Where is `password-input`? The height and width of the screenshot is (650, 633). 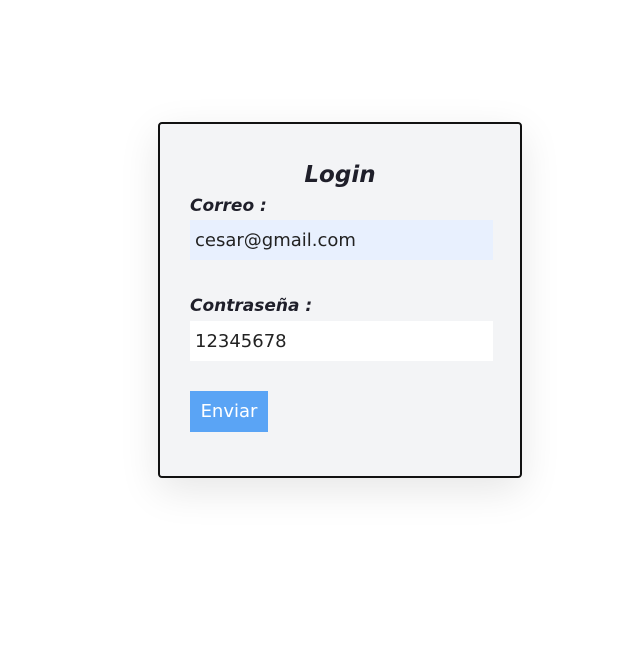 password-input is located at coordinates (341, 341).